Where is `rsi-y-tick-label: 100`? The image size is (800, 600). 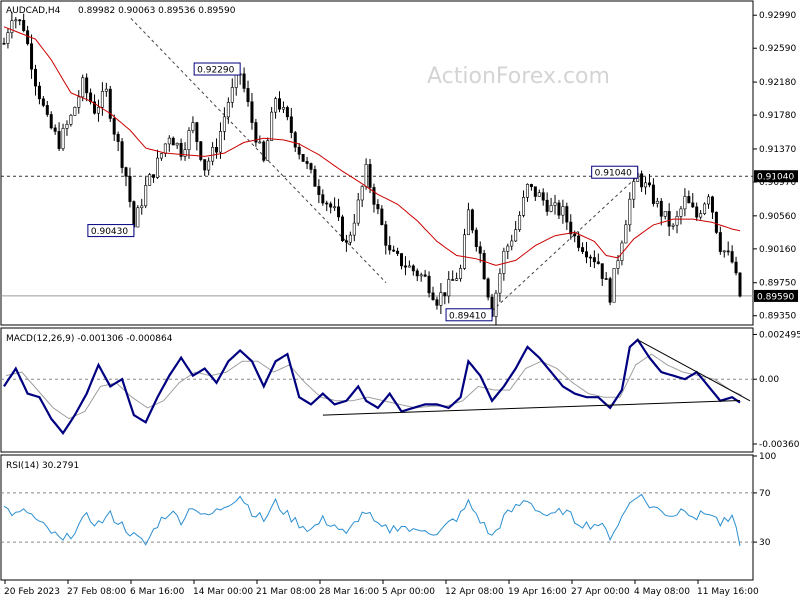
rsi-y-tick-label: 100 is located at coordinates (767, 457).